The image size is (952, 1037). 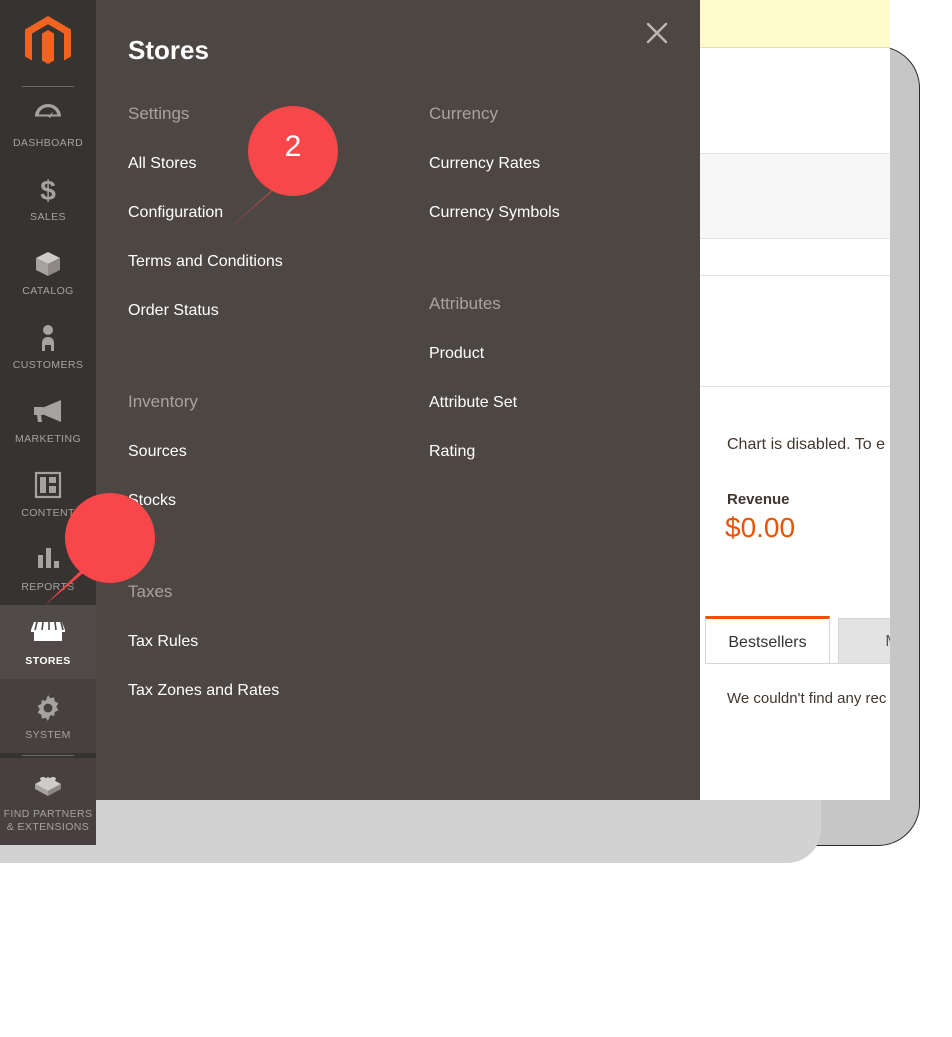 I want to click on sidebar-item-sales: $ SALES, so click(x=48, y=198).